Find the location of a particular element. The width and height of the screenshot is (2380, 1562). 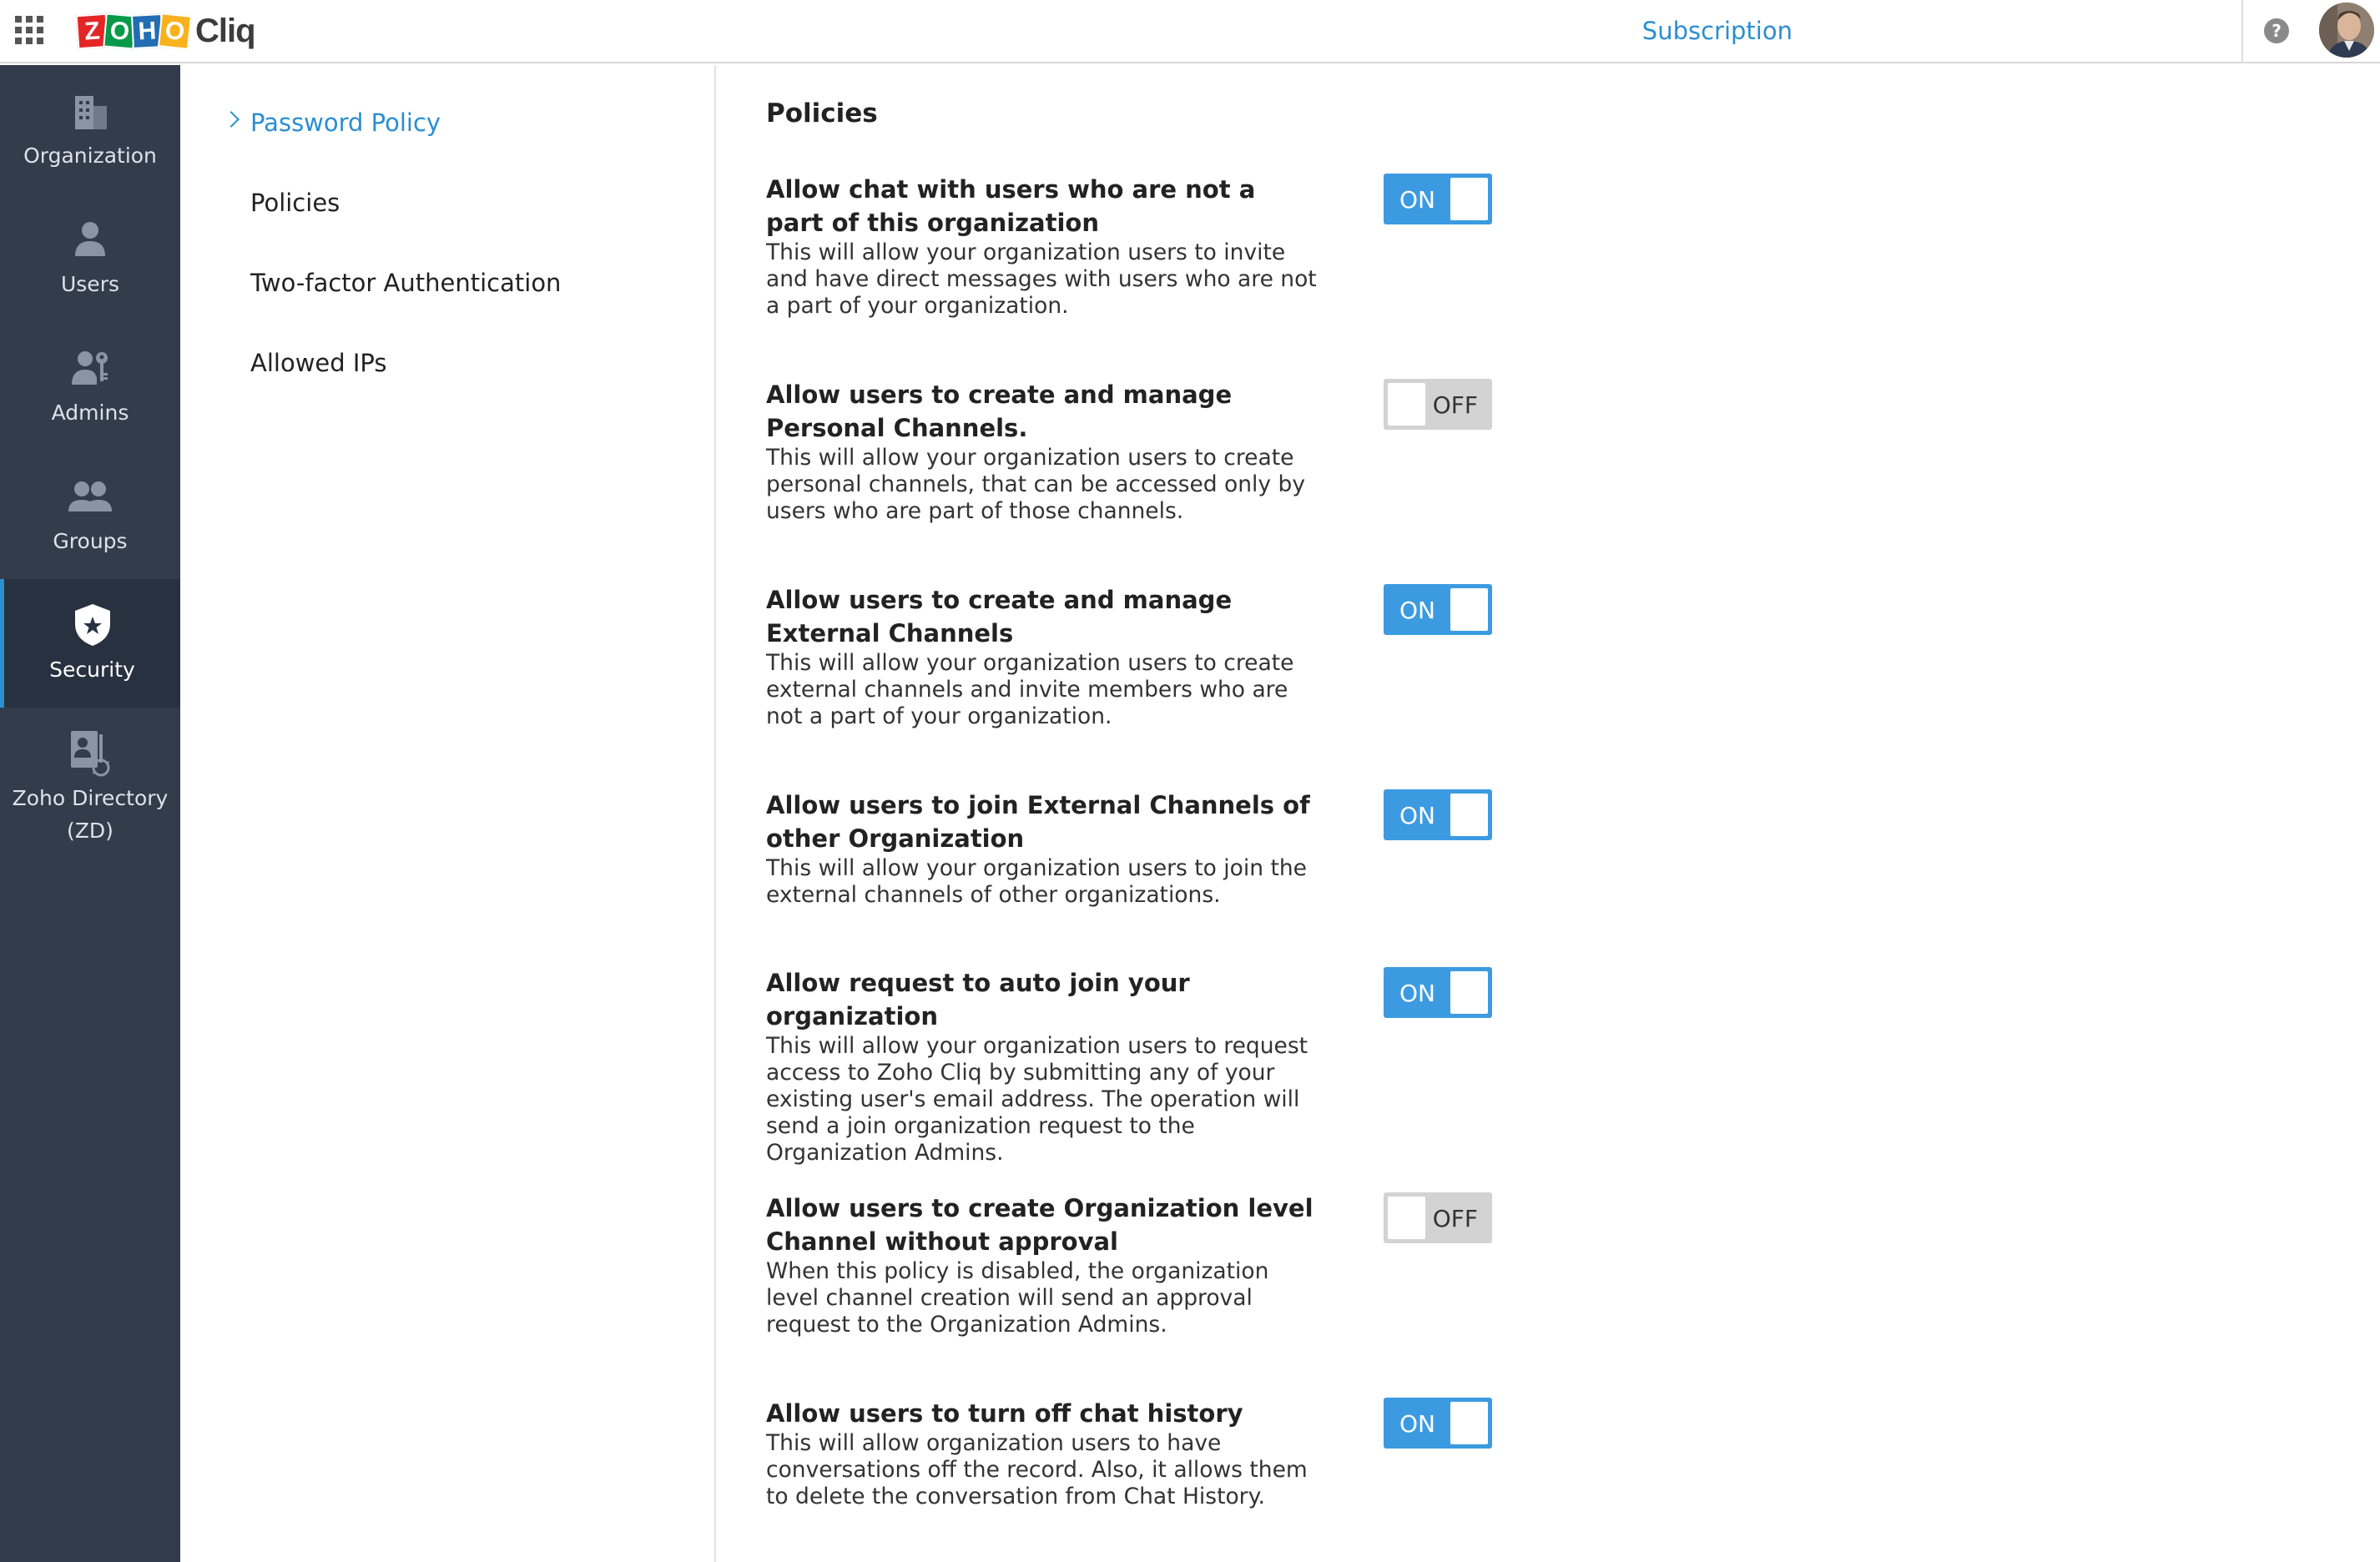

admin-icon is located at coordinates (90, 368).